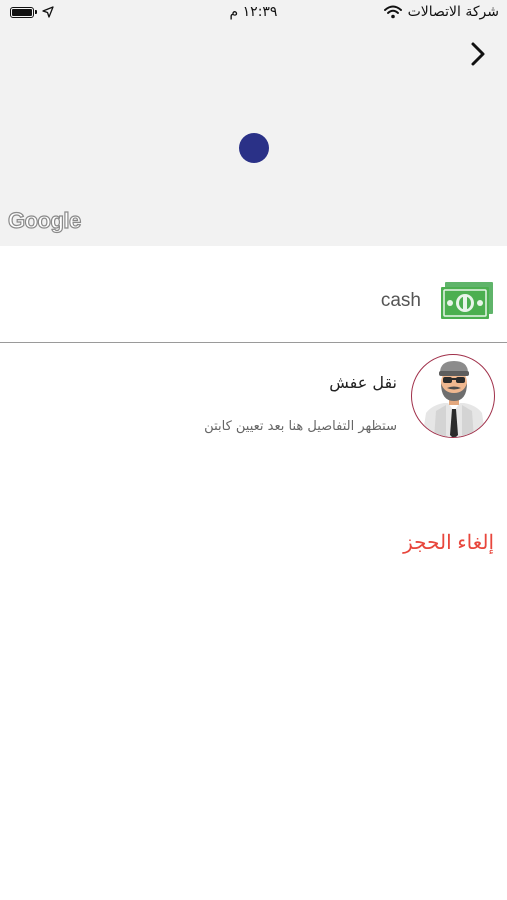 This screenshot has height=900, width=507. I want to click on payment-method-label: cash, so click(400, 300).